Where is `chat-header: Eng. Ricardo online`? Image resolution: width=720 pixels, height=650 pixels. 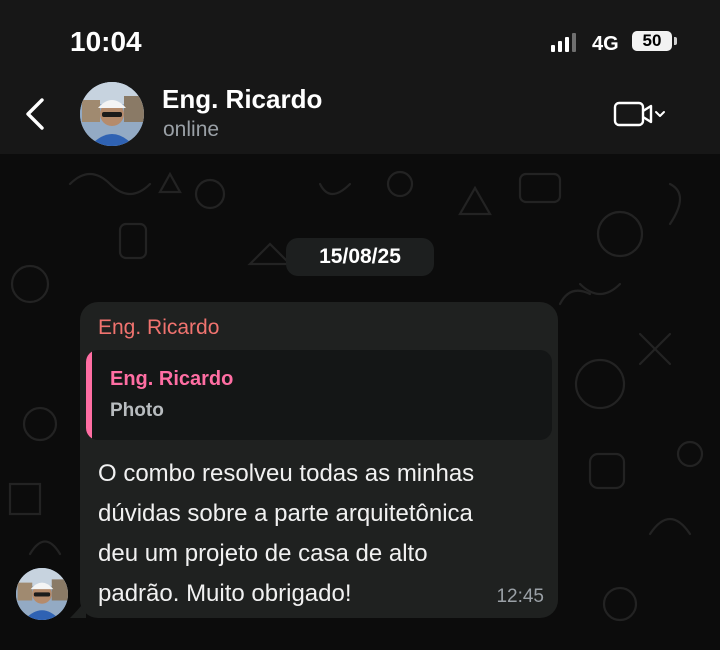
chat-header: Eng. Ricardo online is located at coordinates (360, 117).